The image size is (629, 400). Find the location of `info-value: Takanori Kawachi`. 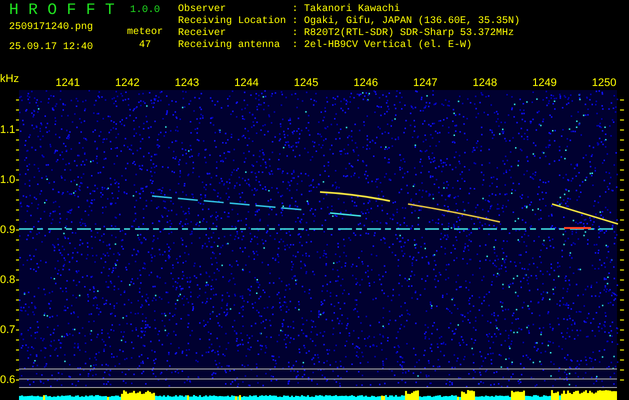

info-value: Takanori Kawachi is located at coordinates (352, 10).